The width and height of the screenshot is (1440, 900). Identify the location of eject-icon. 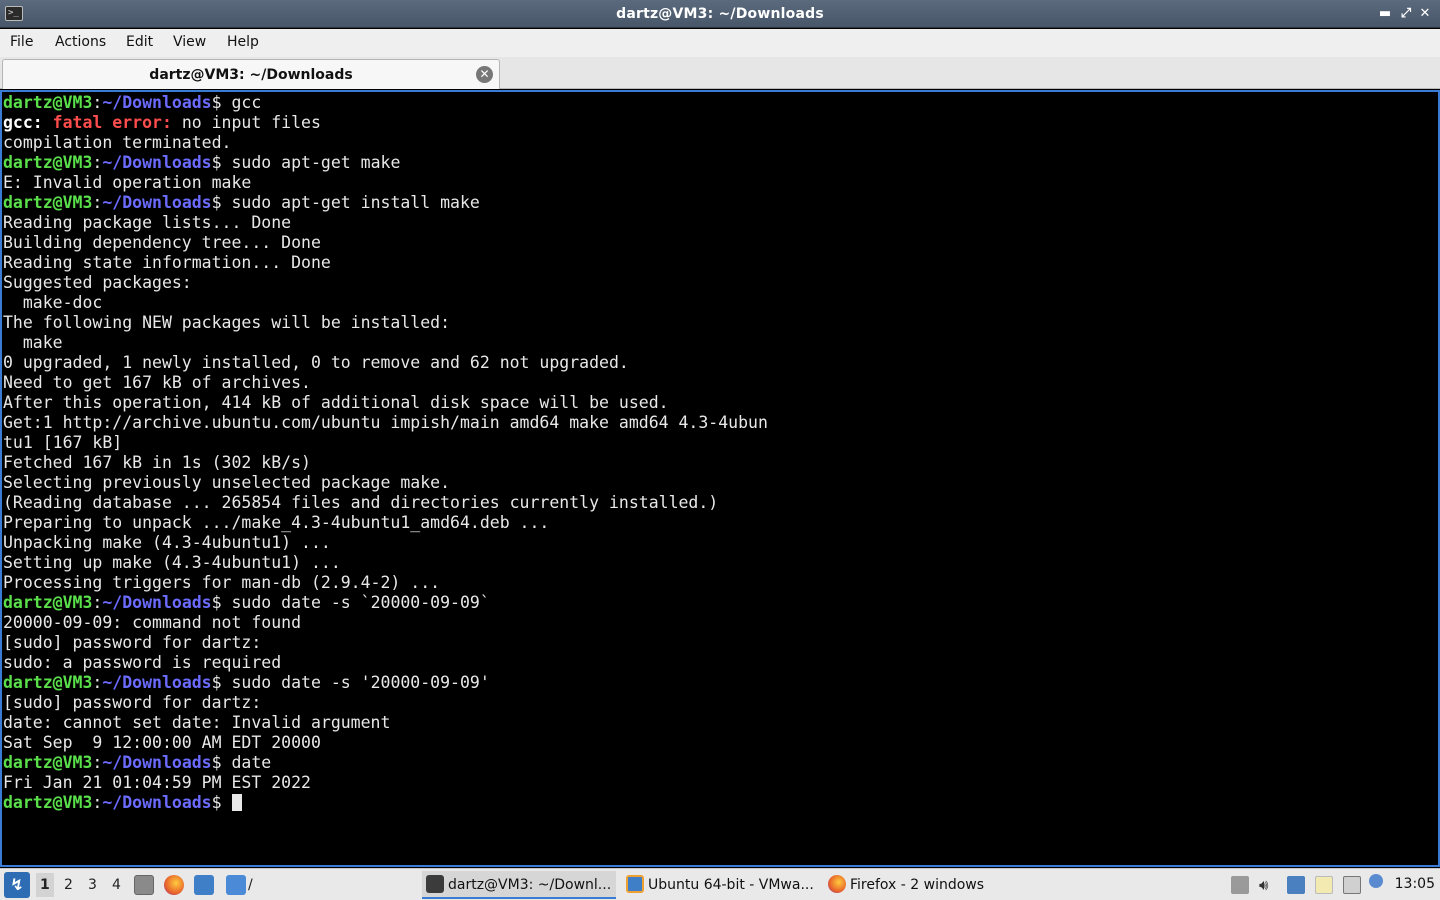
(1240, 885).